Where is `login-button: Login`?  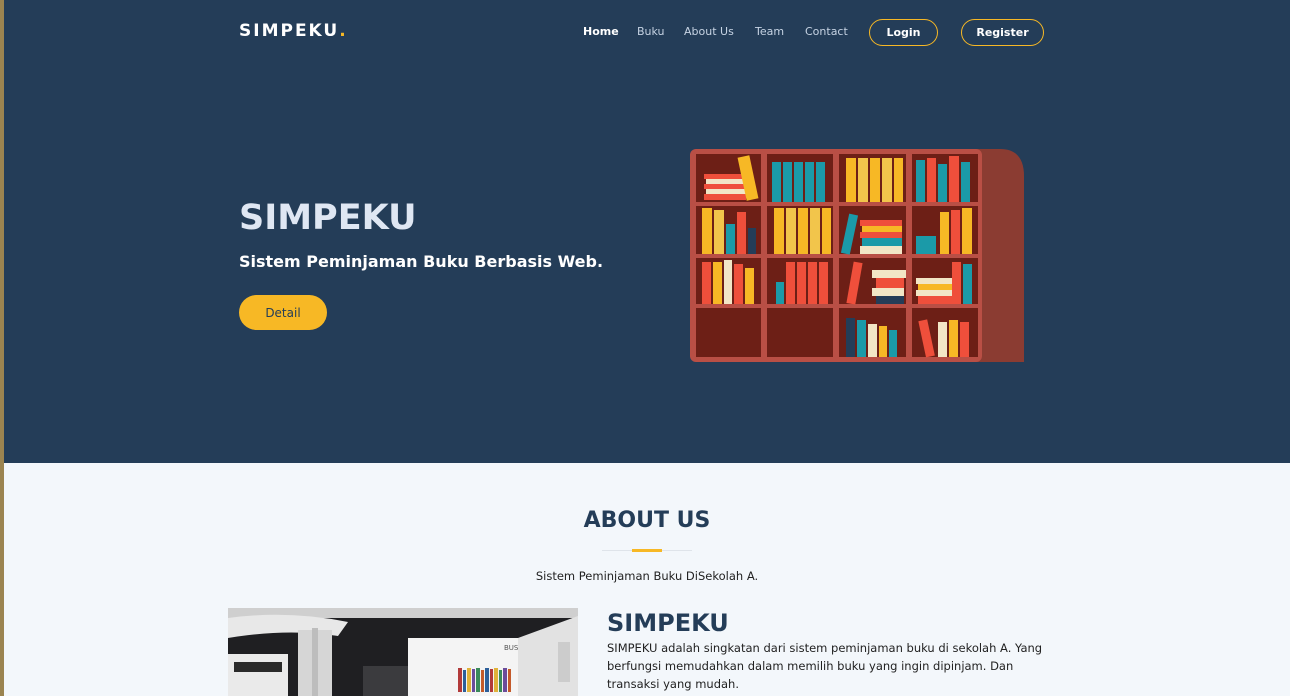
login-button: Login is located at coordinates (903, 32).